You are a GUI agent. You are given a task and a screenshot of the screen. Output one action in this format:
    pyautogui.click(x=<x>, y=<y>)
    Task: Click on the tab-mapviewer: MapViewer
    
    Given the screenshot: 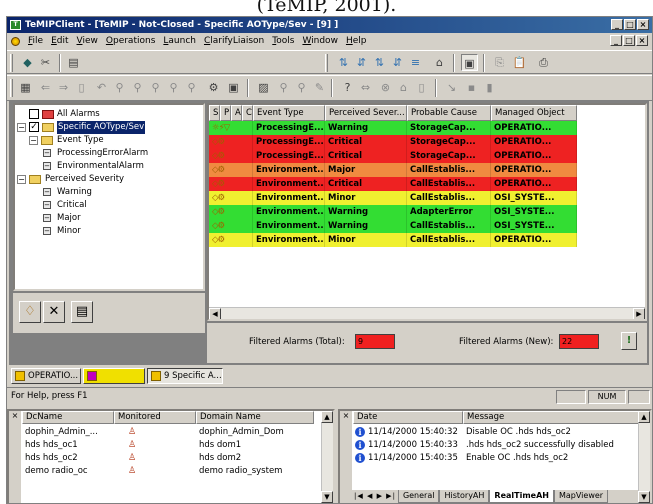 What is the action you would take?
    pyautogui.click(x=581, y=496)
    